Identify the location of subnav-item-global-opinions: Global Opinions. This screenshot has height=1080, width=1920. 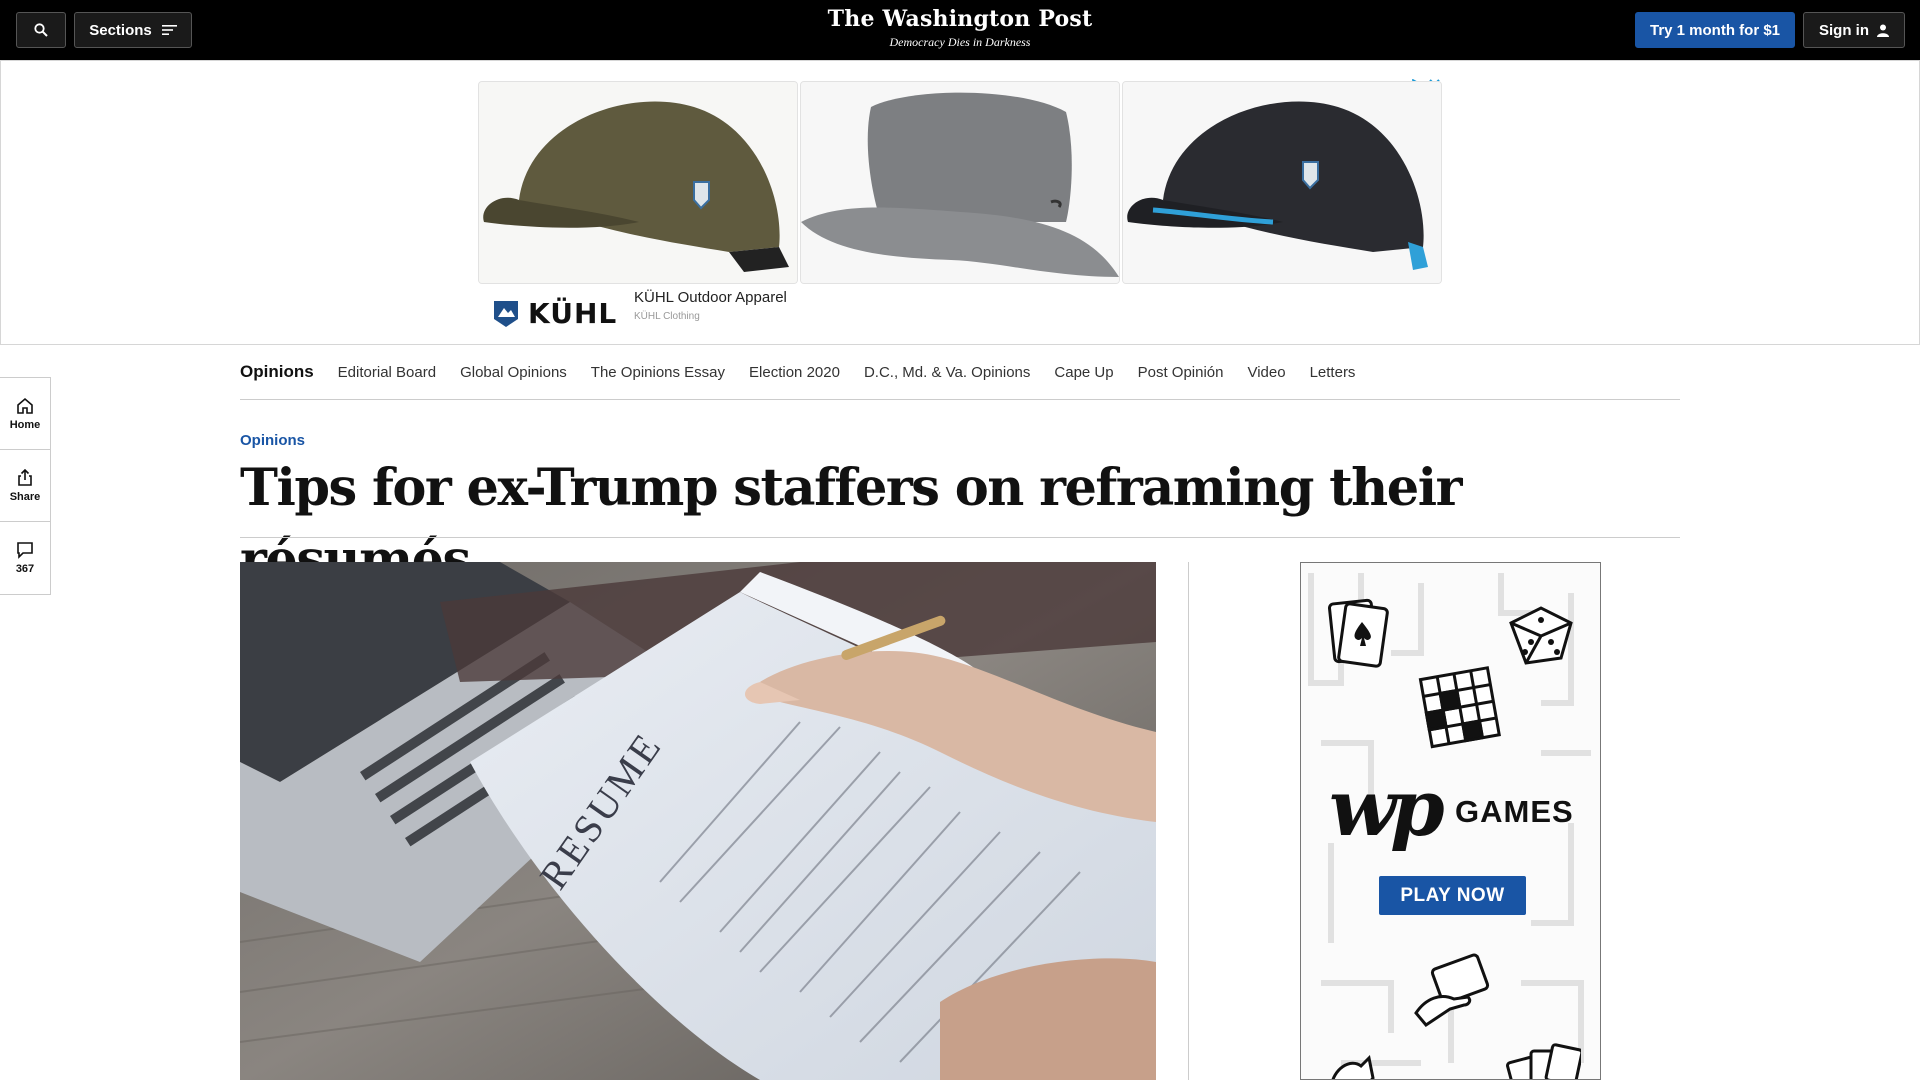
(513, 372).